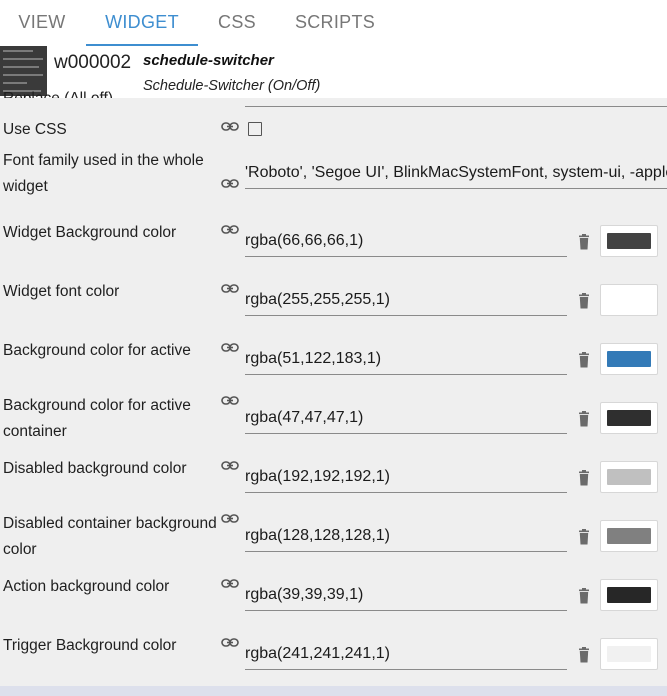 The image size is (667, 696). I want to click on color-setting-label: Background color for active container, so click(97, 418).